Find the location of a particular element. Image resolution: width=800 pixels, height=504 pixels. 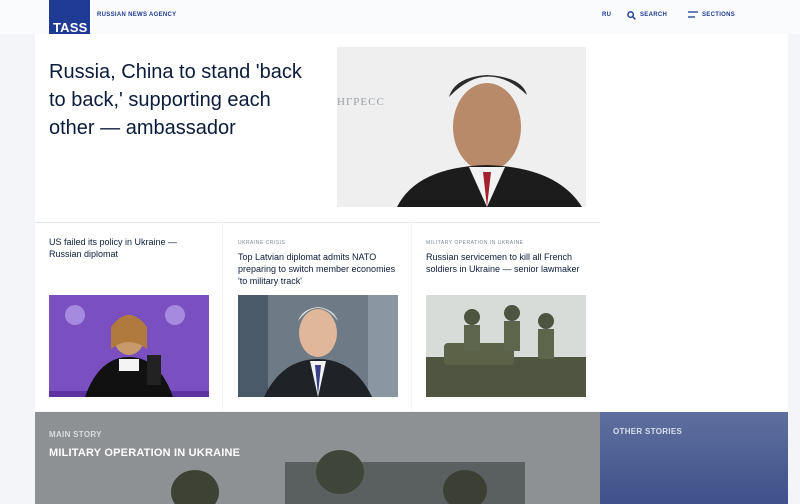

other-stories-panel is located at coordinates (694, 458).